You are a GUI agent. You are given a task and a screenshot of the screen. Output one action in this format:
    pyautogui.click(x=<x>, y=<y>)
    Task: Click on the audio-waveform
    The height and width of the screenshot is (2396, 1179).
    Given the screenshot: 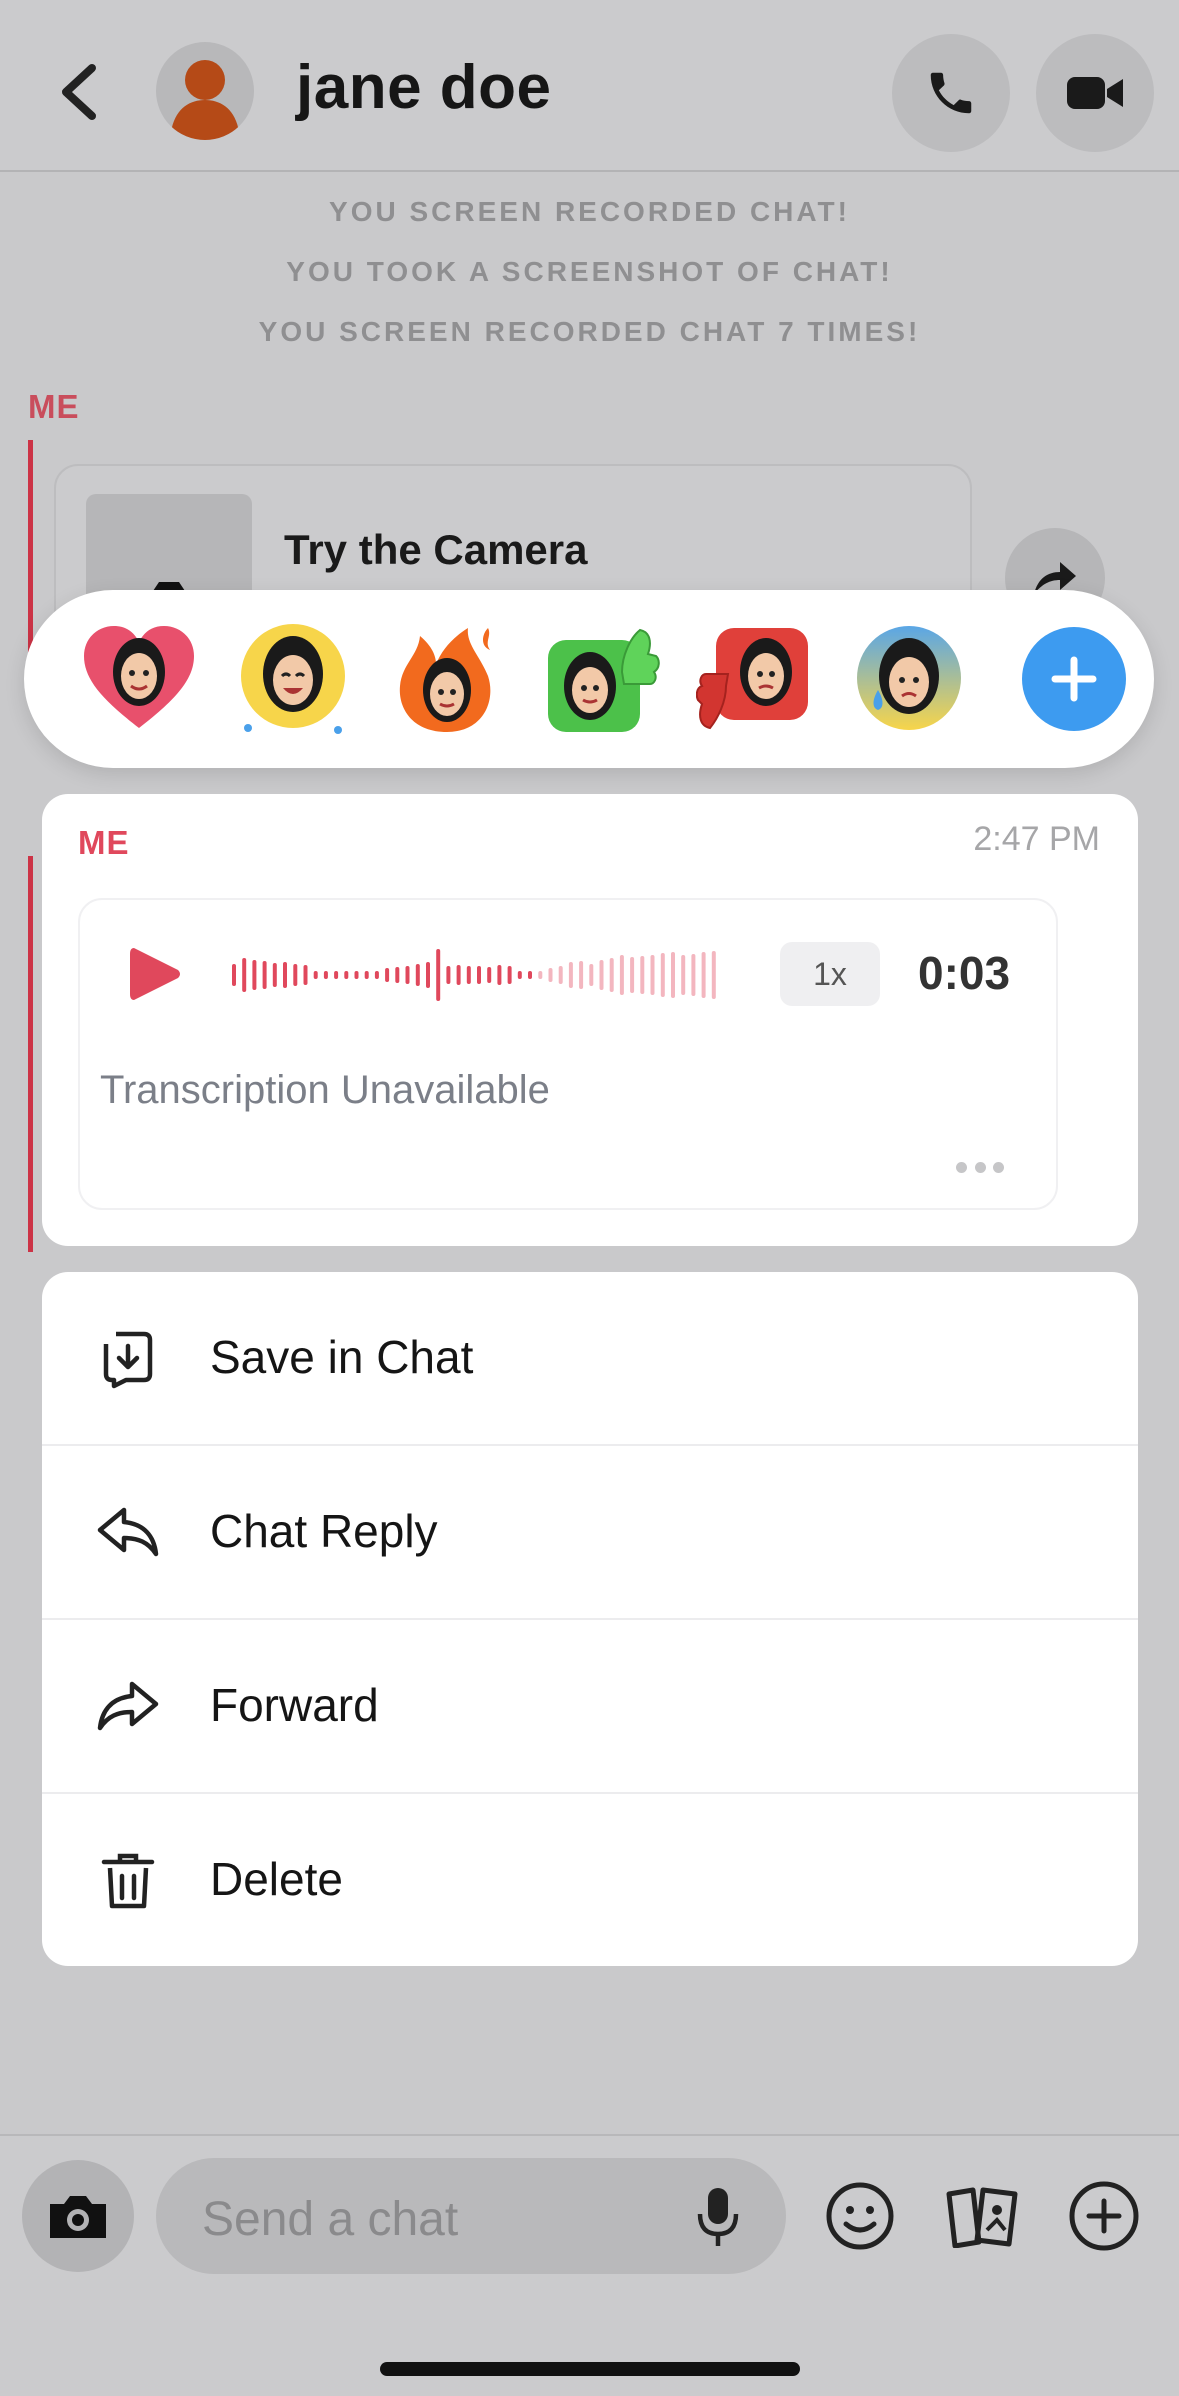 What is the action you would take?
    pyautogui.click(x=475, y=975)
    